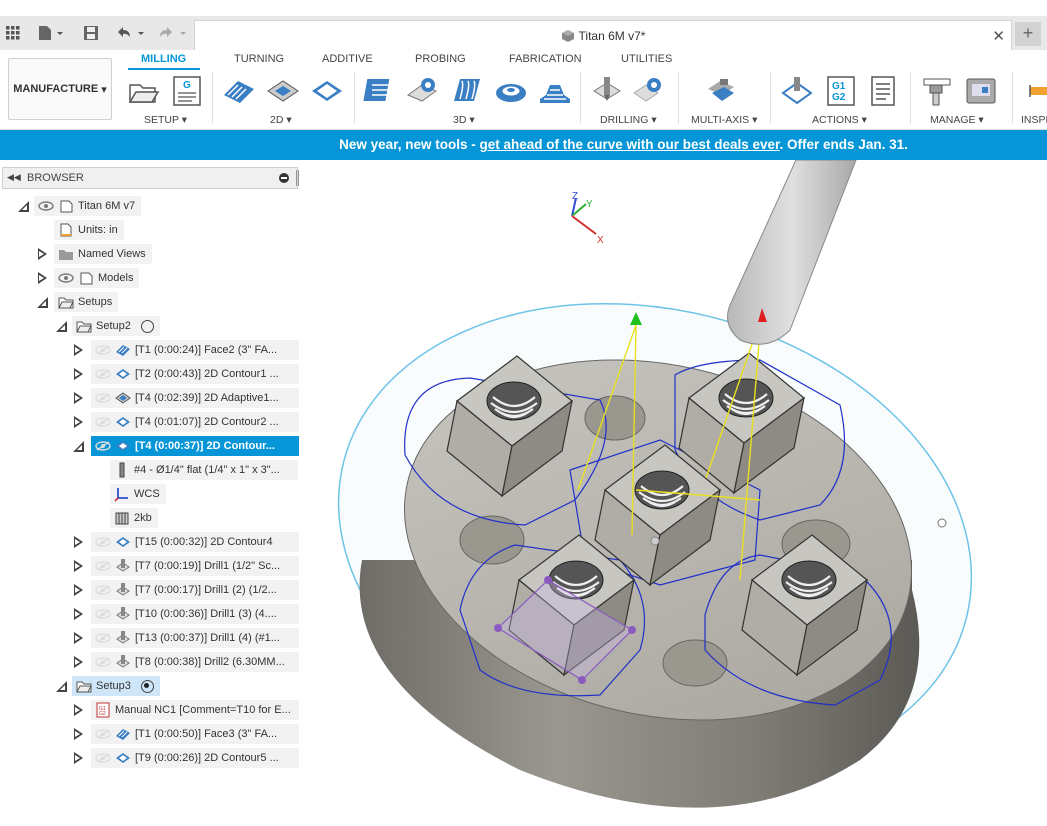 The height and width of the screenshot is (826, 1047). Describe the element at coordinates (143, 91) in the screenshot. I see `new-setup-icon` at that location.